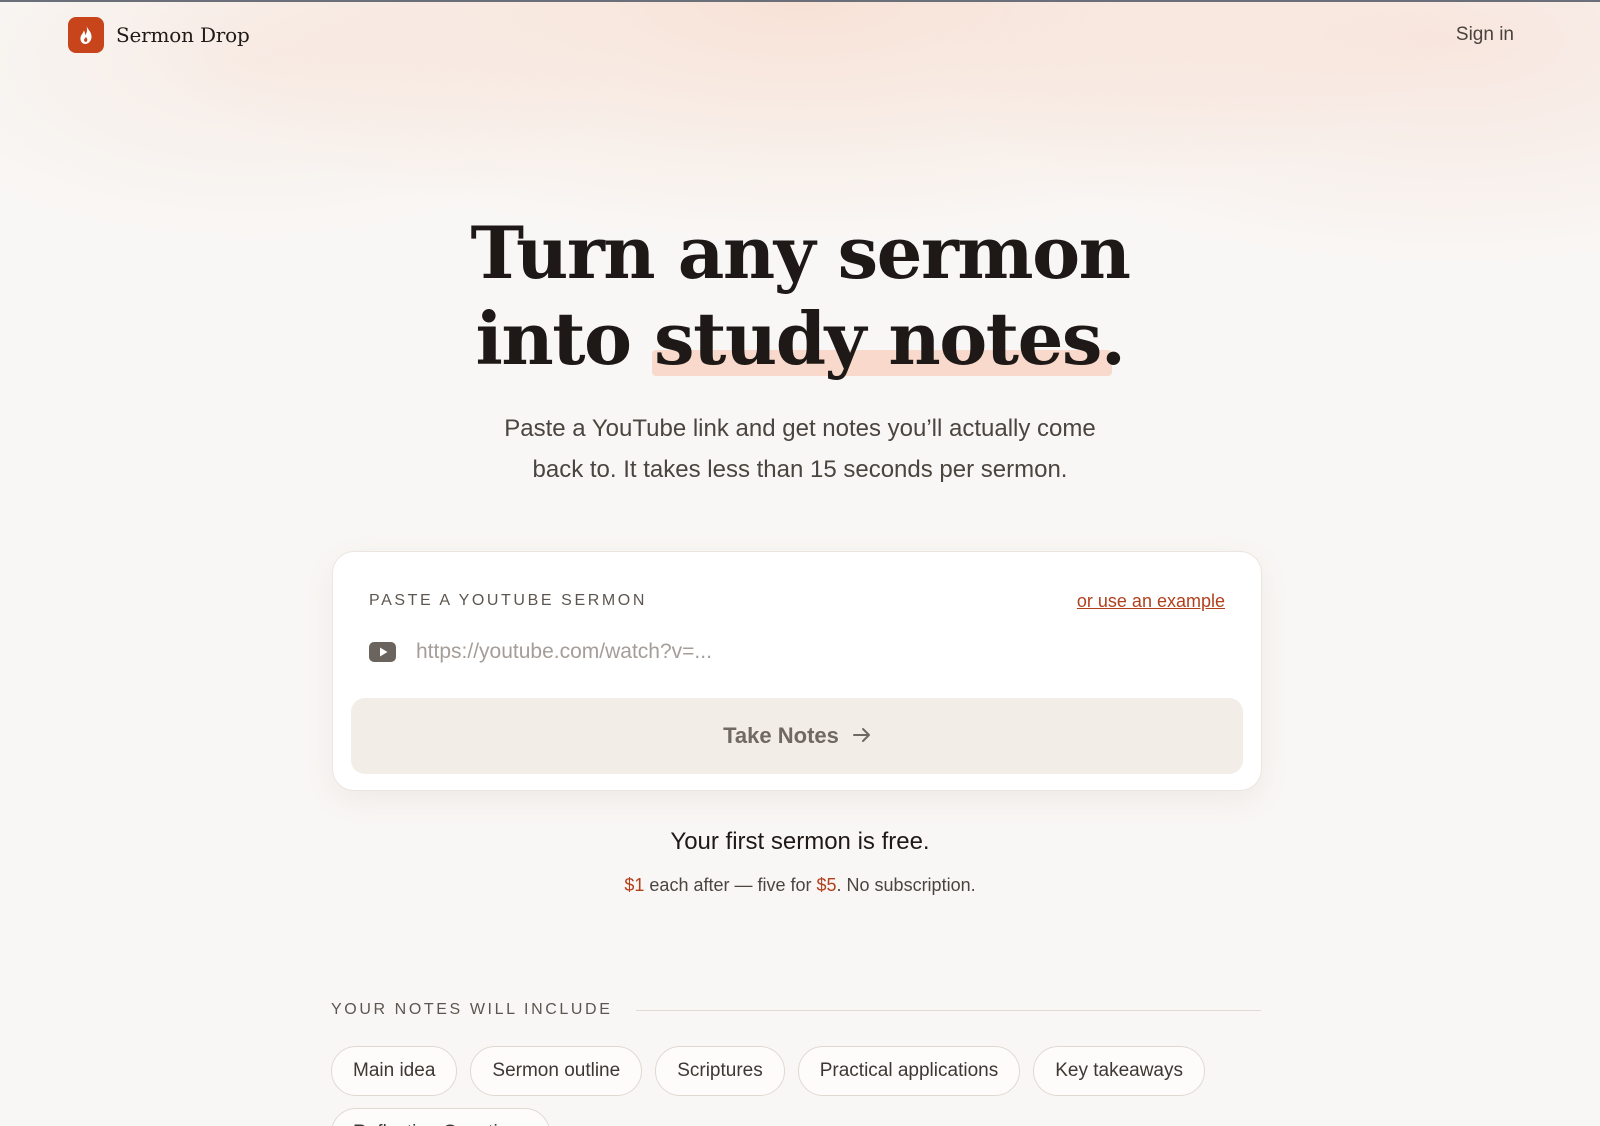 The image size is (1600, 1126). I want to click on take-notes-label: Take Notes, so click(781, 735).